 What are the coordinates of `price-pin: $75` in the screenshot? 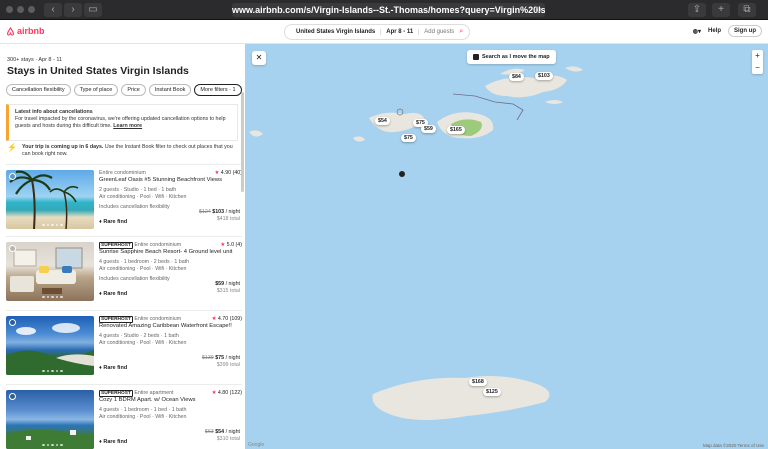 It's located at (408, 138).